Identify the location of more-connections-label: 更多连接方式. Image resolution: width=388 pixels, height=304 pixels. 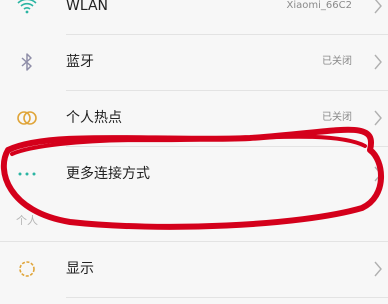
(108, 174).